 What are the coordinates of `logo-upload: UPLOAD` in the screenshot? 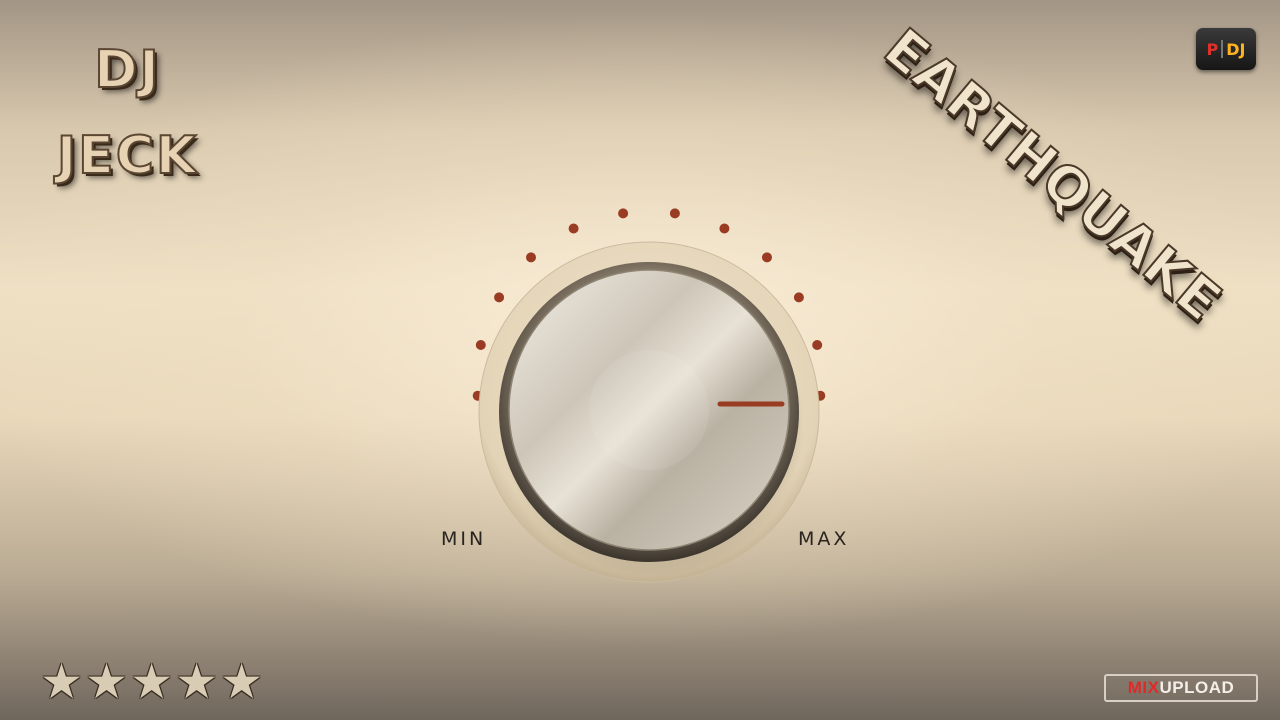 It's located at (1197, 687).